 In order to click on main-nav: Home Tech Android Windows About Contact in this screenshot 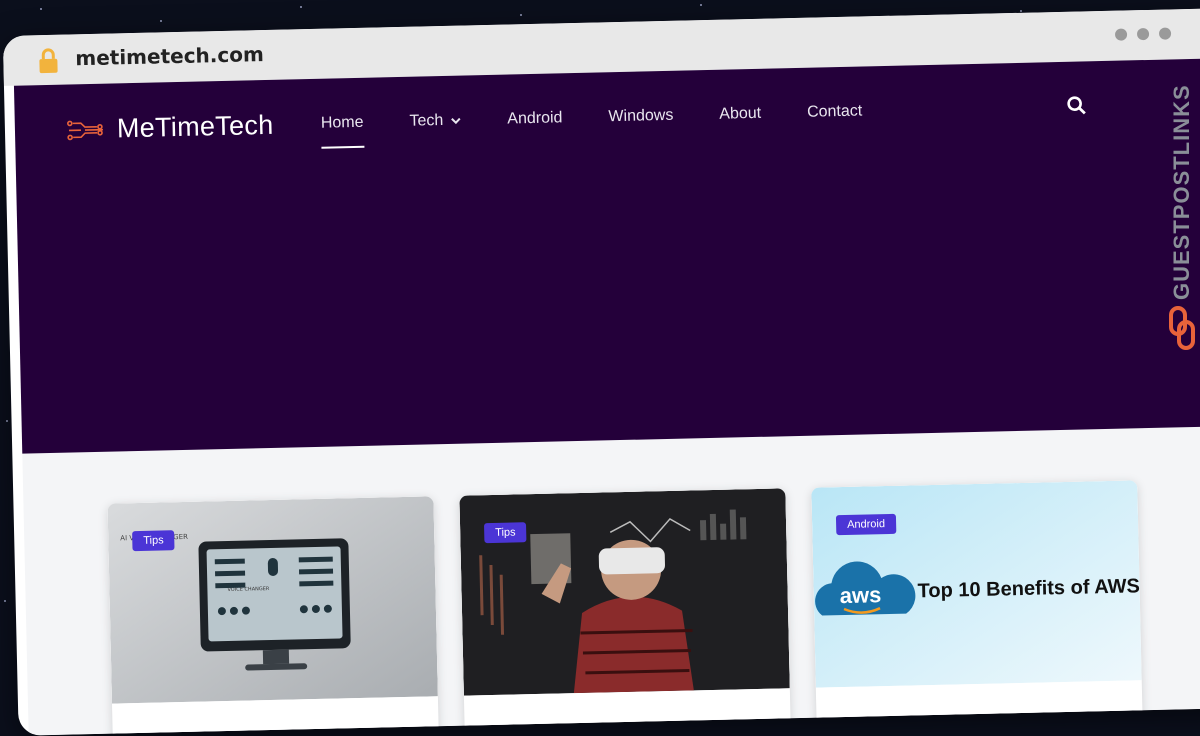, I will do `click(615, 116)`.